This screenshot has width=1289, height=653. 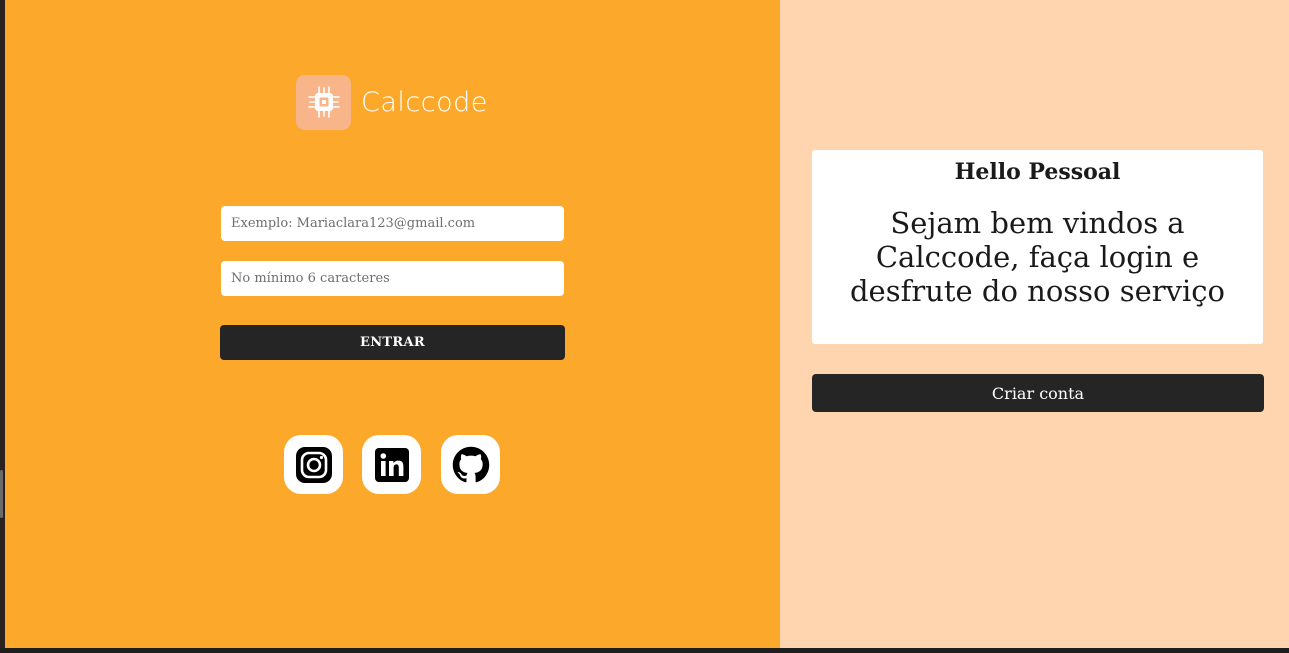 I want to click on linkedin-link, so click(x=391, y=464).